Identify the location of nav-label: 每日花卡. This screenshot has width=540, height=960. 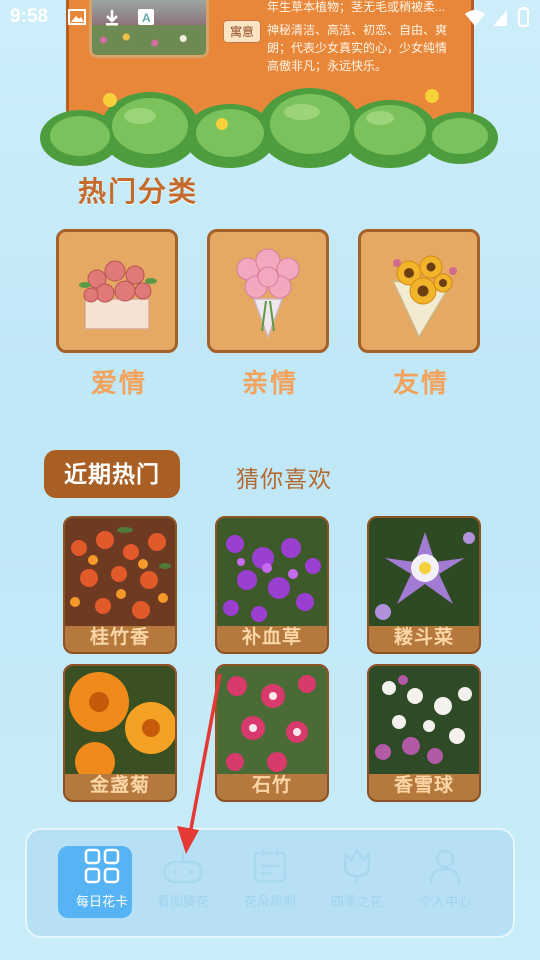
(101, 901).